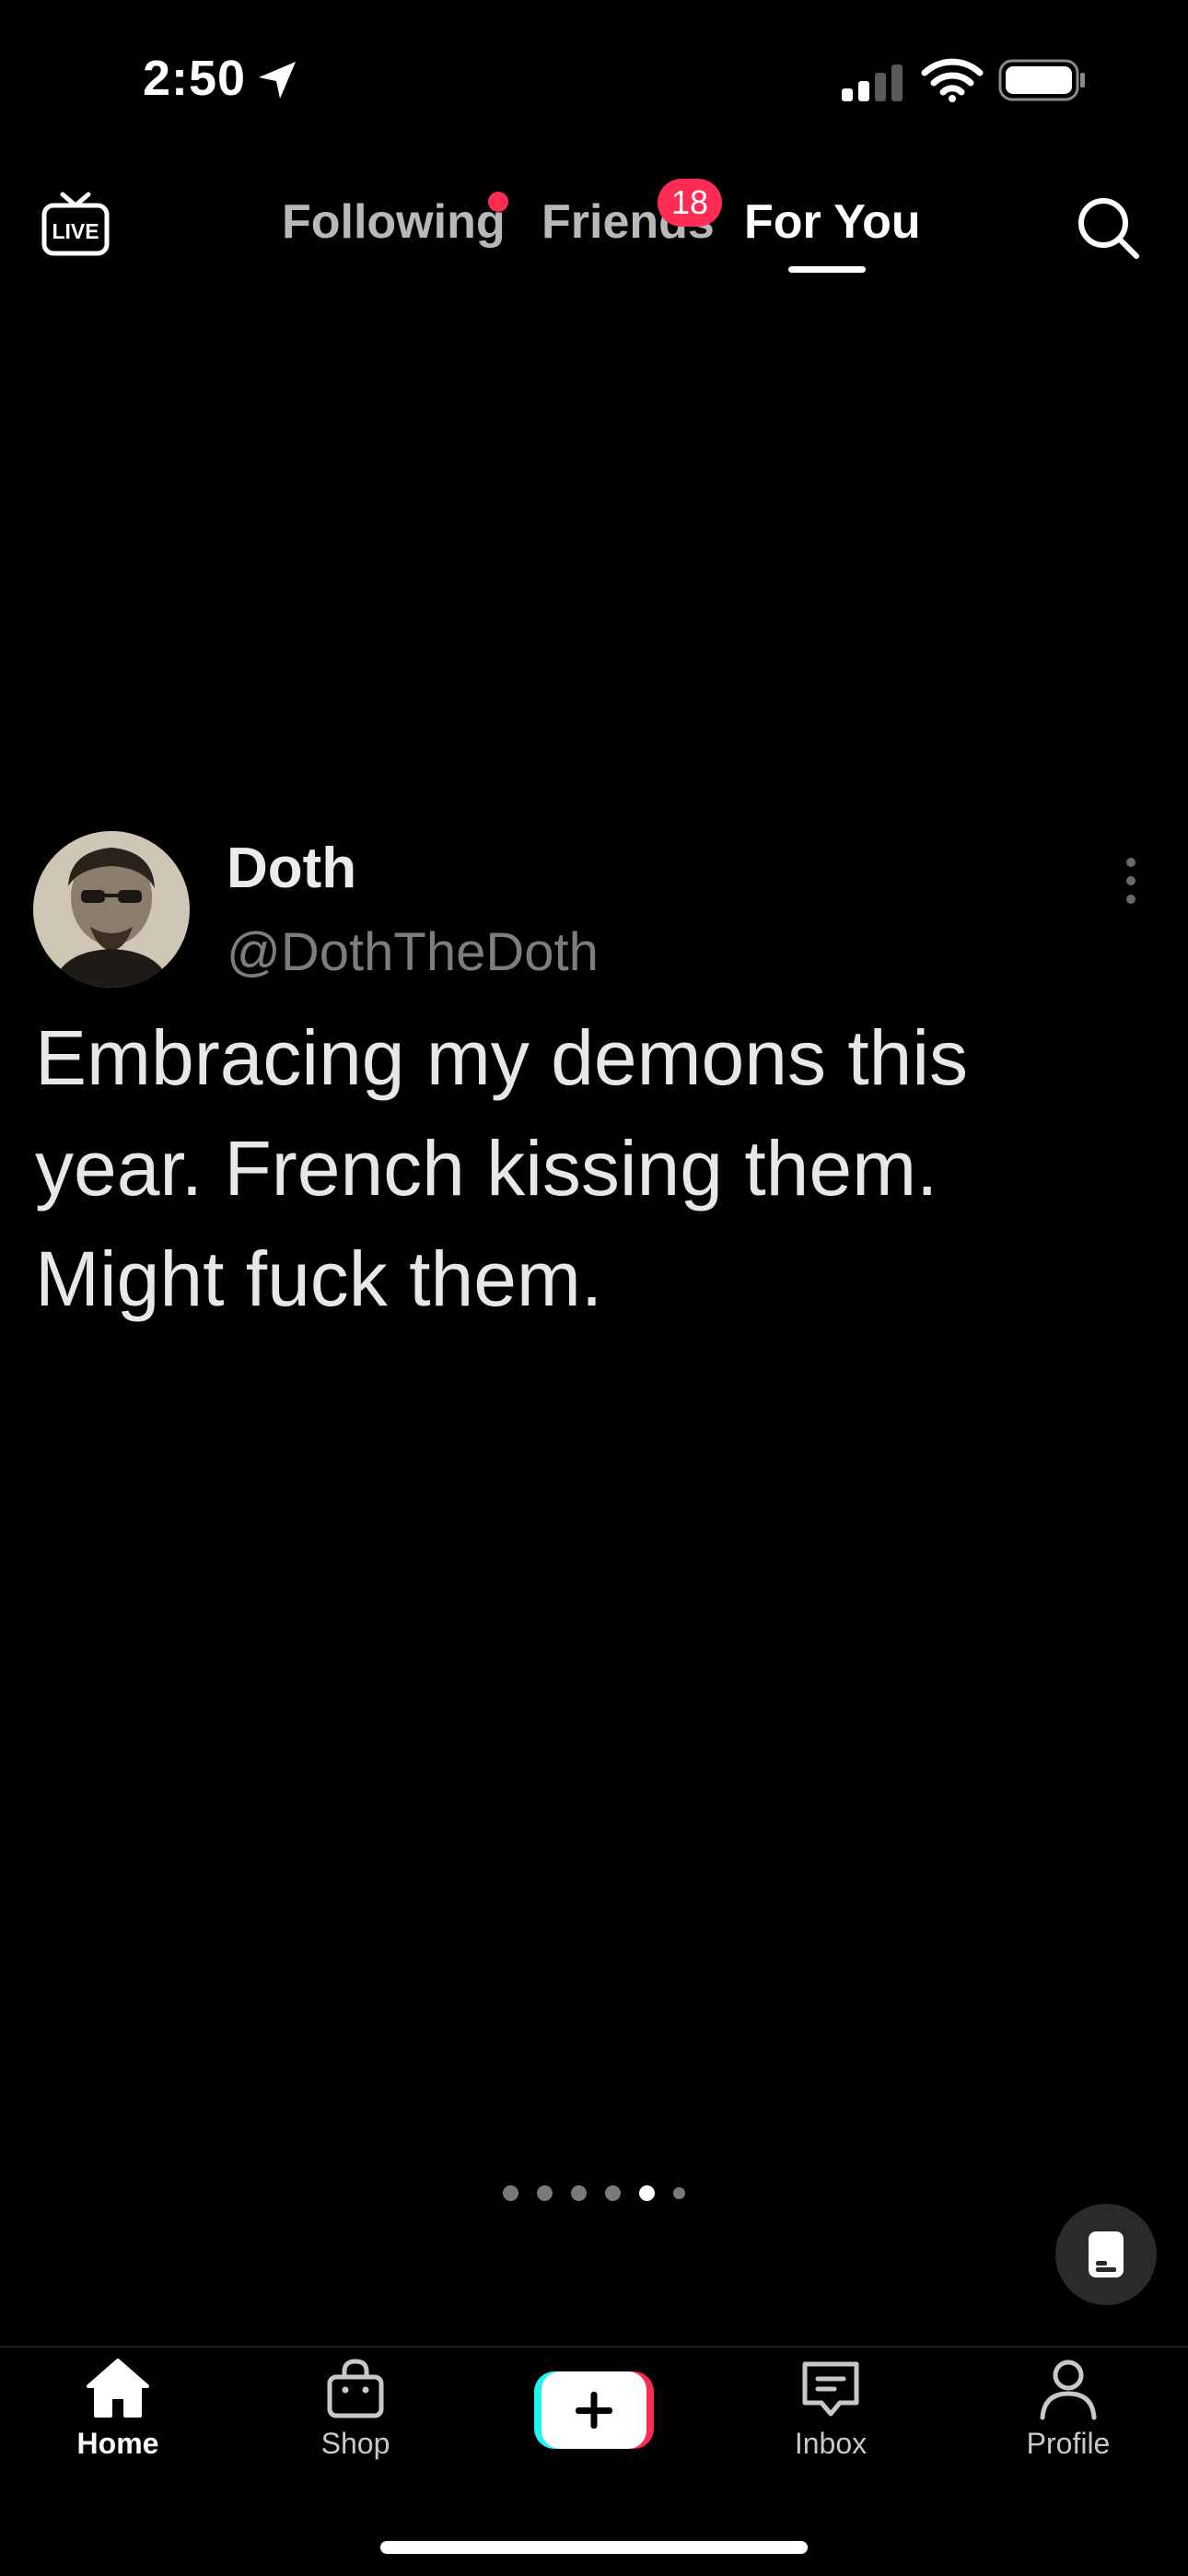 The image size is (1188, 2576). I want to click on nav-home: Home, so click(118, 2409).